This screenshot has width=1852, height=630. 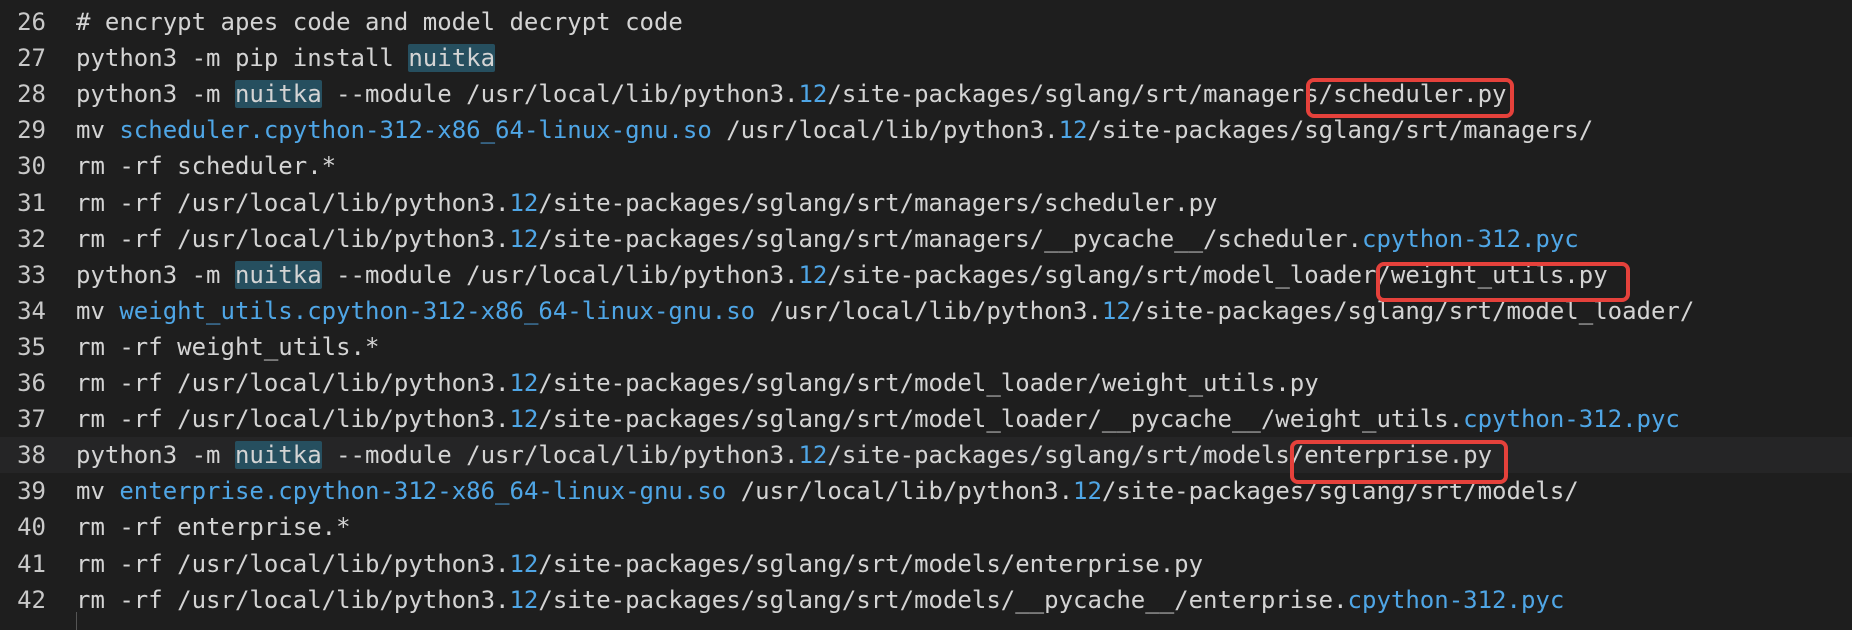 I want to click on line-number: 40, so click(x=31, y=527).